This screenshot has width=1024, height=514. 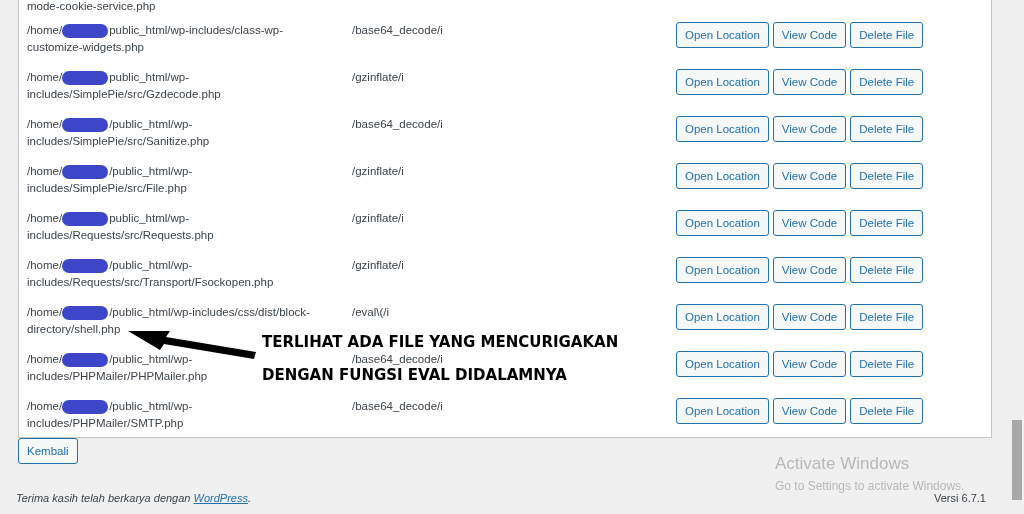 I want to click on version-text: Versi 6.7.1, so click(x=960, y=498).